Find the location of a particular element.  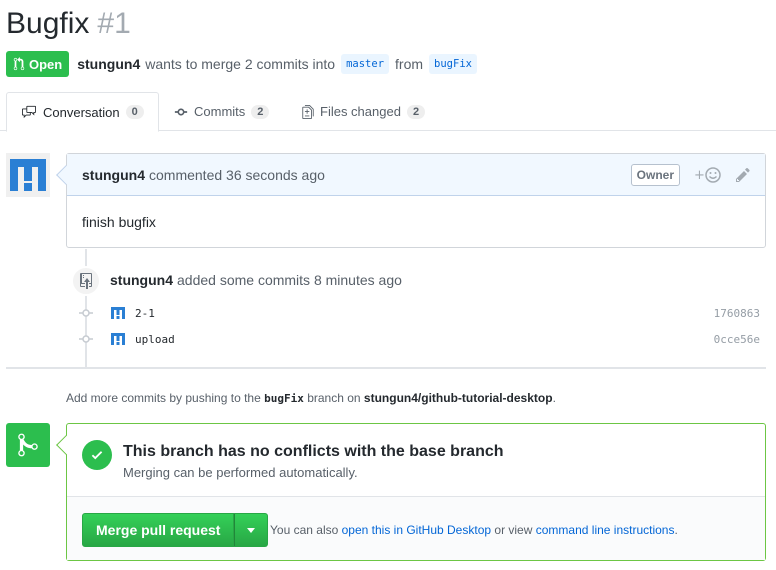

push-hint-branch: bugFix is located at coordinates (284, 398).